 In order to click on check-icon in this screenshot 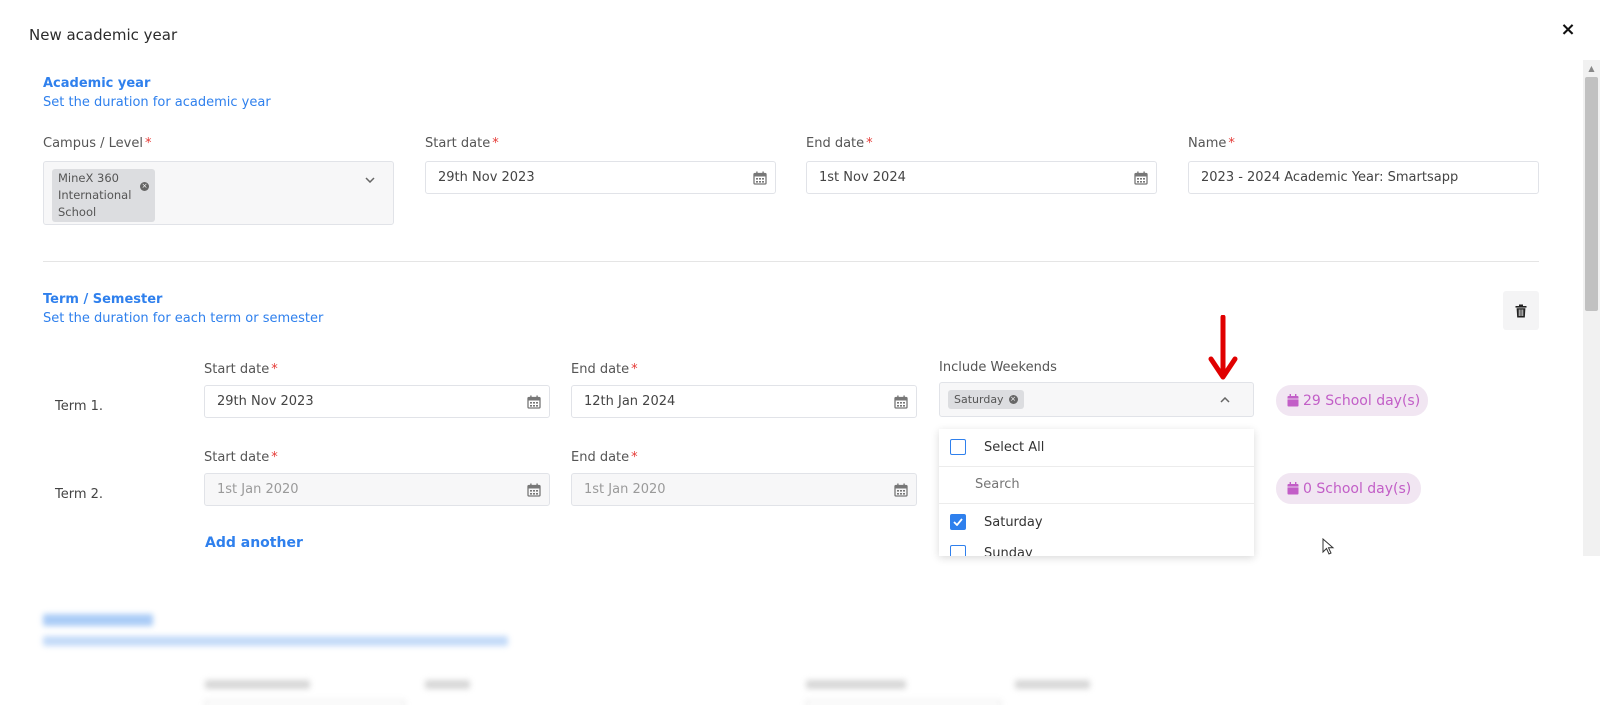, I will do `click(958, 522)`.